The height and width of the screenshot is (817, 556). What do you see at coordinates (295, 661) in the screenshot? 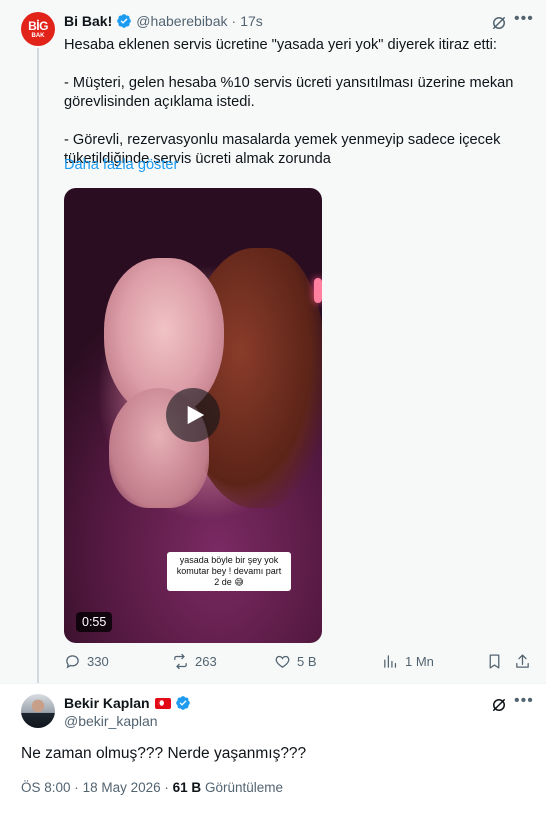
I see `like-button: 5 B` at bounding box center [295, 661].